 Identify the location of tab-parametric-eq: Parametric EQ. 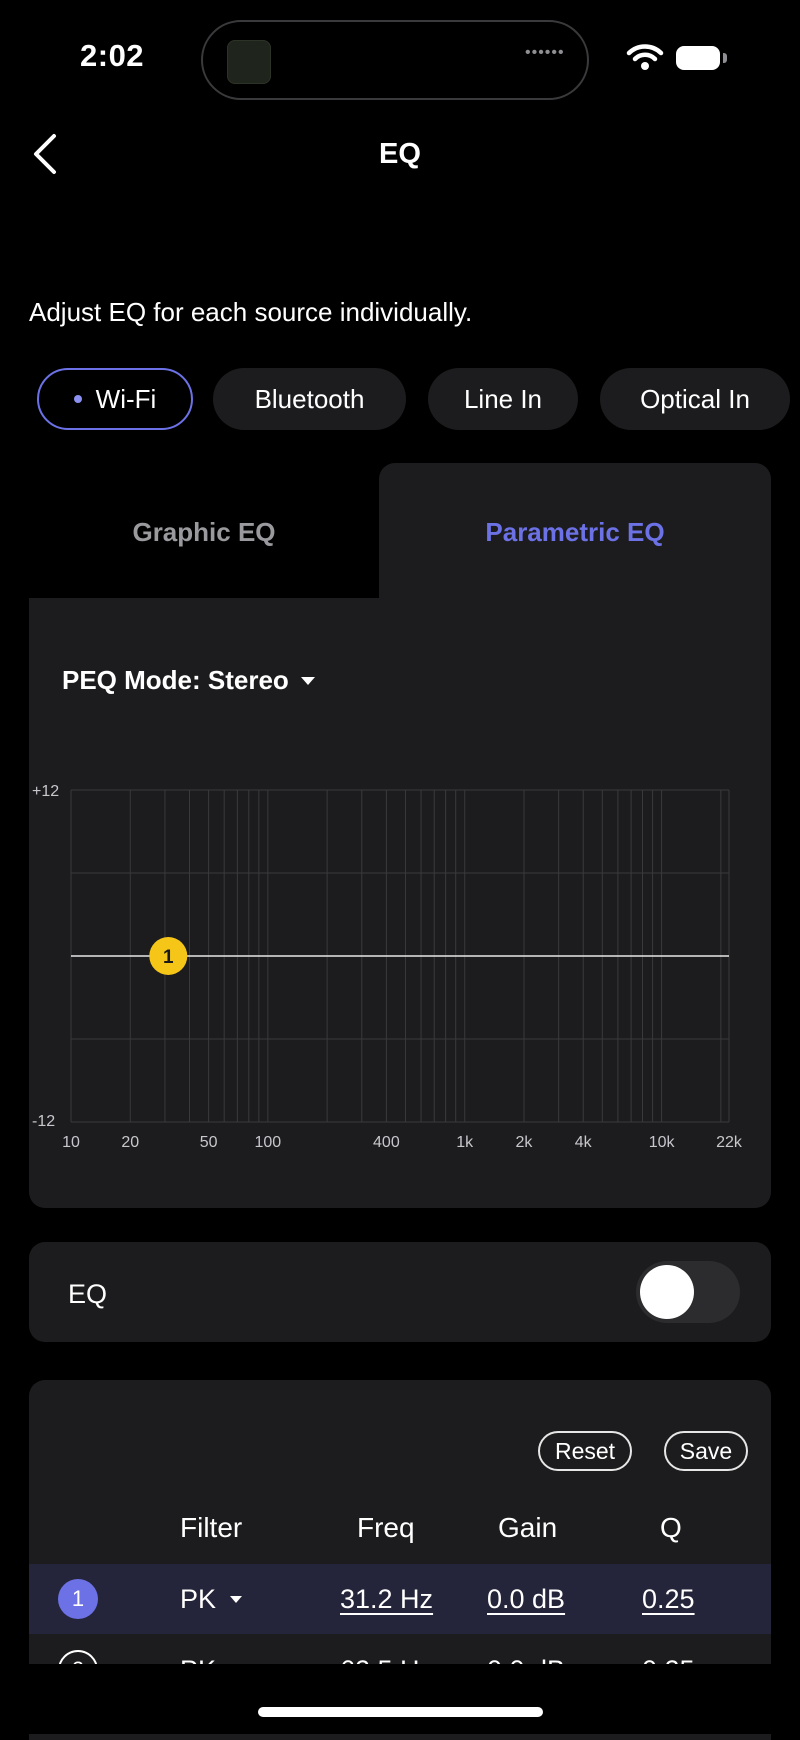
(575, 532).